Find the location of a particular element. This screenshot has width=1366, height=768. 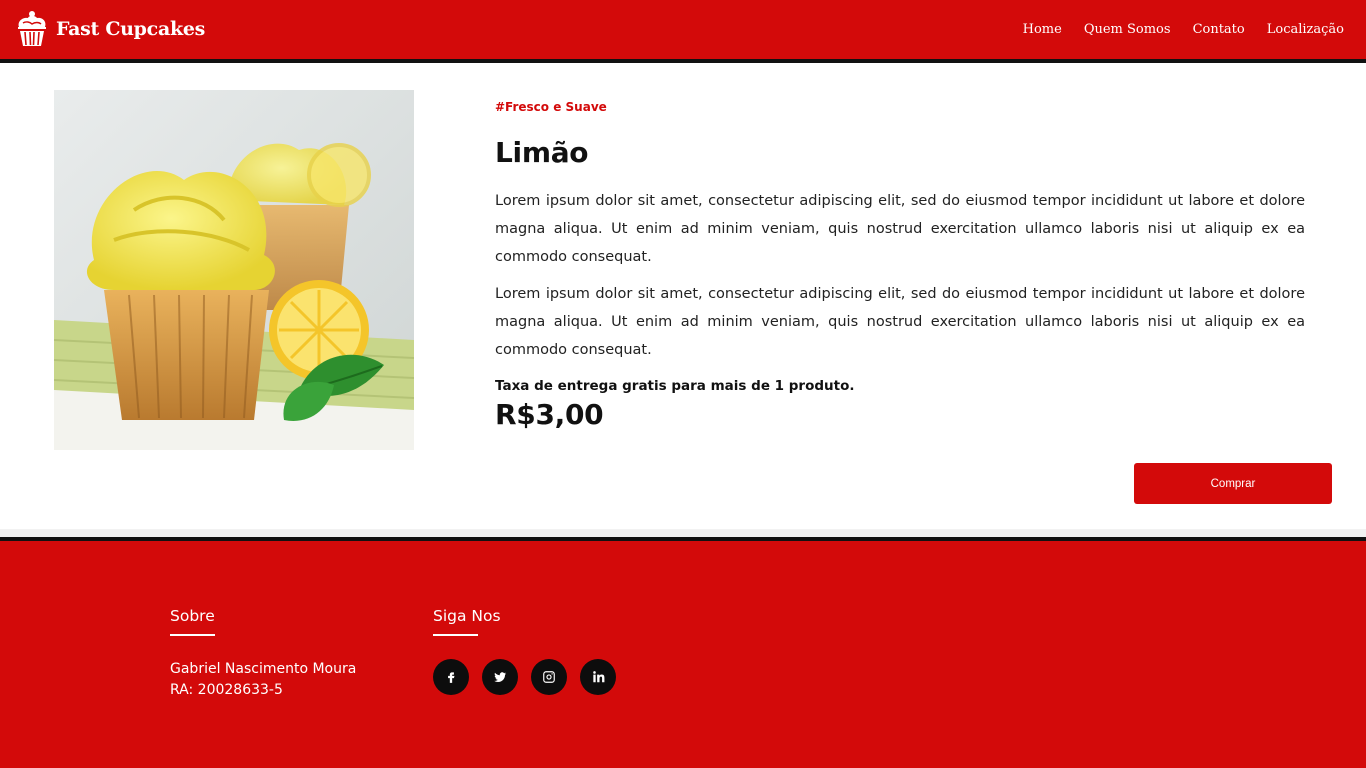

facebook-icon is located at coordinates (451, 677).